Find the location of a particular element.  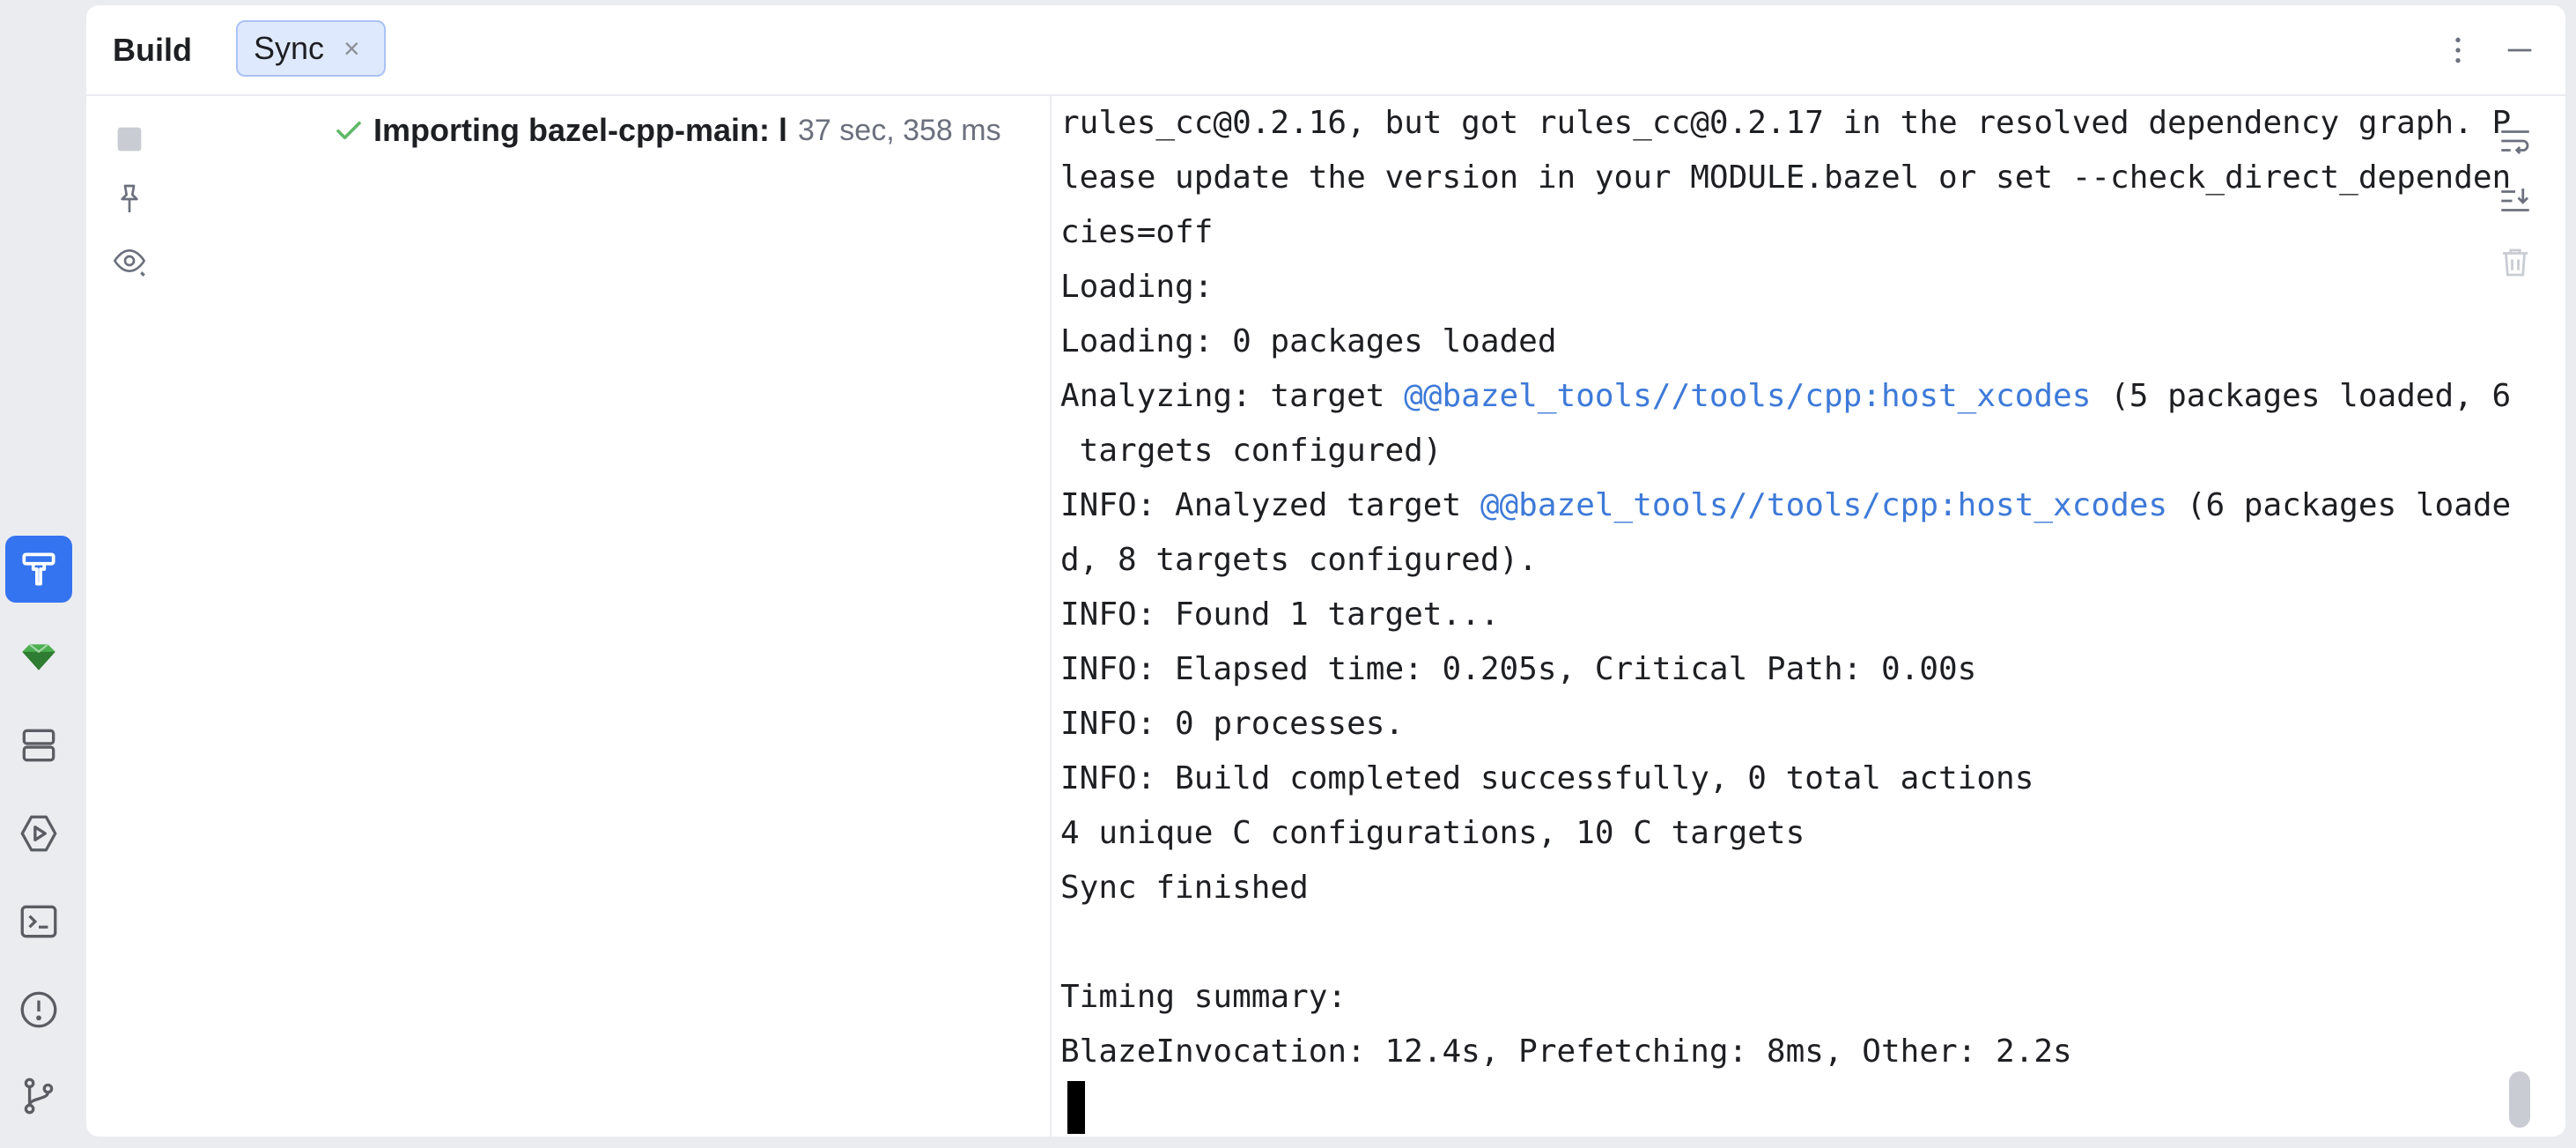

terminal-icon is located at coordinates (38, 921).